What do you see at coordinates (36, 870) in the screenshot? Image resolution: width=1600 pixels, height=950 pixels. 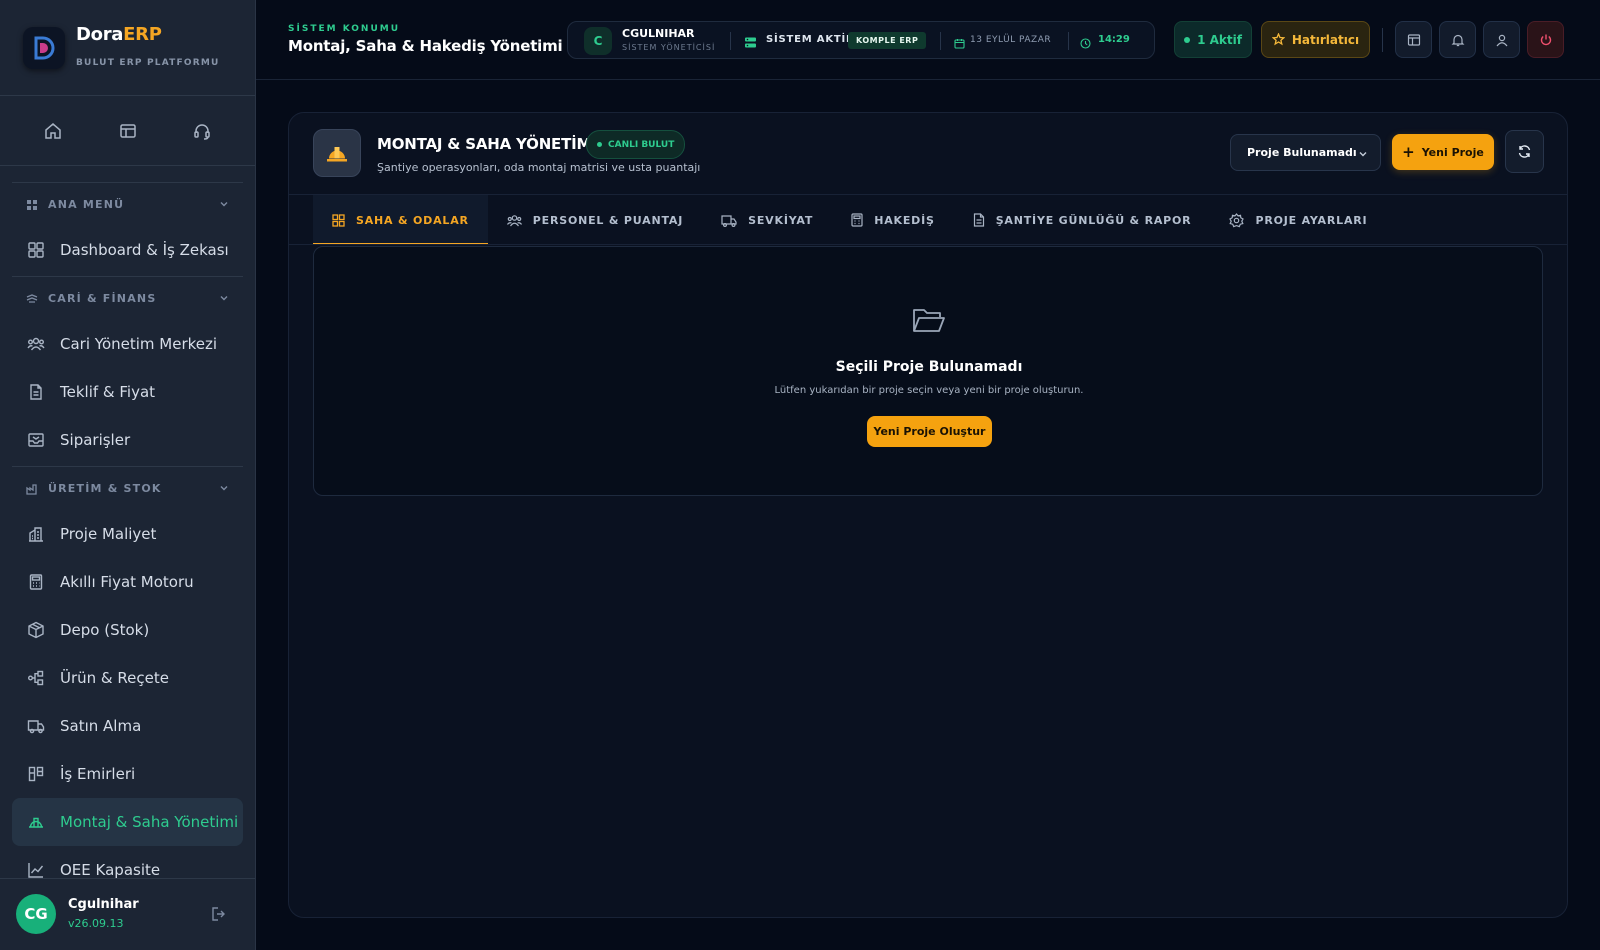 I see `chart-line-icon` at bounding box center [36, 870].